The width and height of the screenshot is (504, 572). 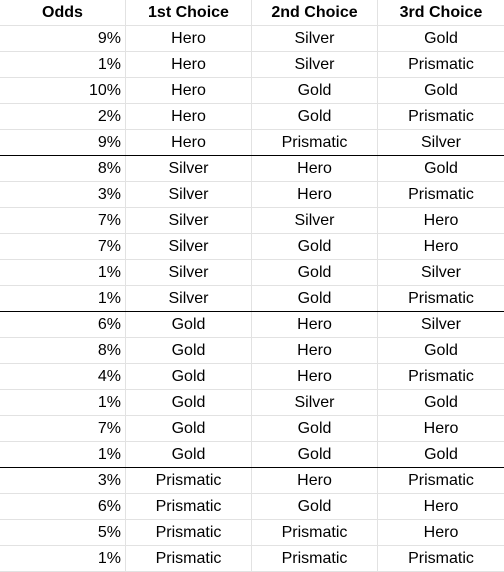 What do you see at coordinates (63, 532) in the screenshot?
I see `odds-cell: 5%` at bounding box center [63, 532].